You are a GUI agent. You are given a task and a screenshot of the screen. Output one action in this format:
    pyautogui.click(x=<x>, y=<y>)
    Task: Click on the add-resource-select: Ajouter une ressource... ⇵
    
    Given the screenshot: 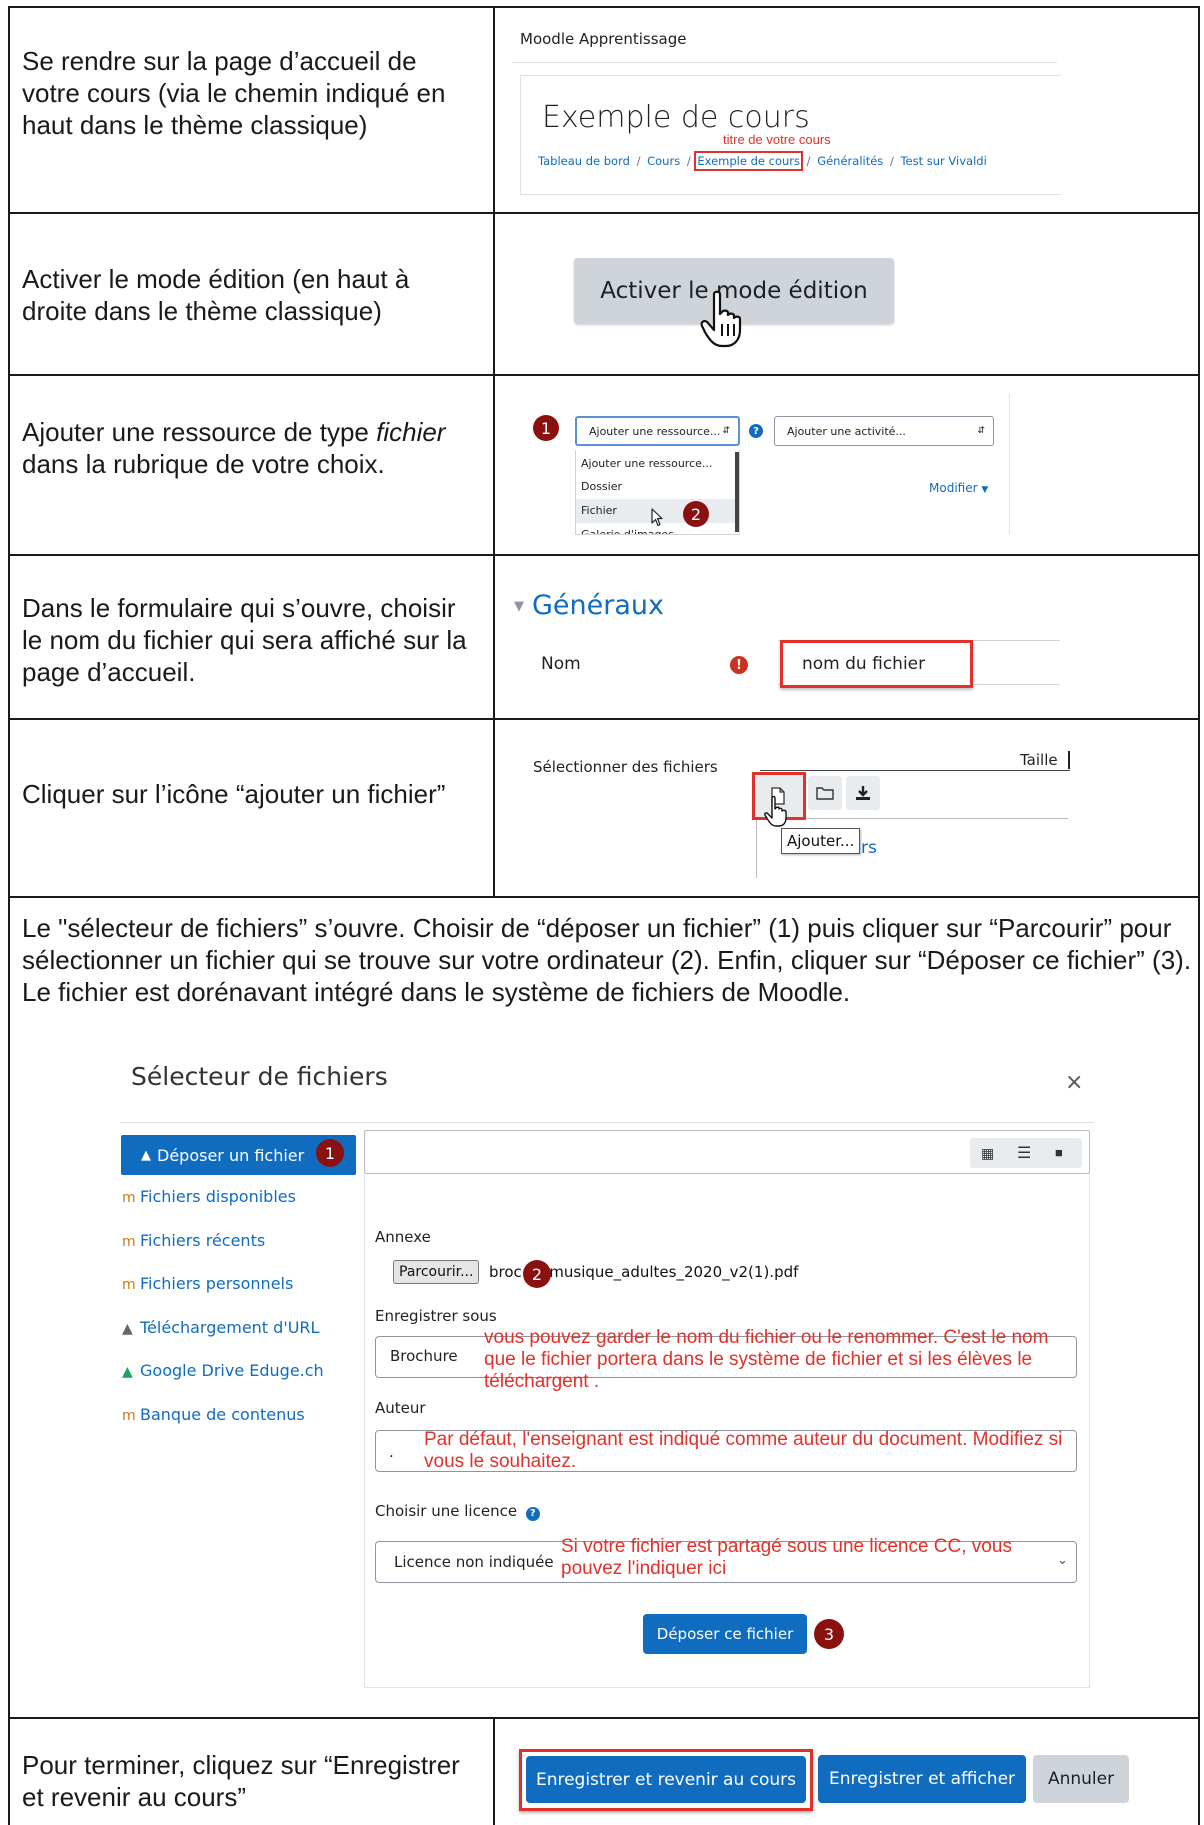 What is the action you would take?
    pyautogui.click(x=657, y=431)
    